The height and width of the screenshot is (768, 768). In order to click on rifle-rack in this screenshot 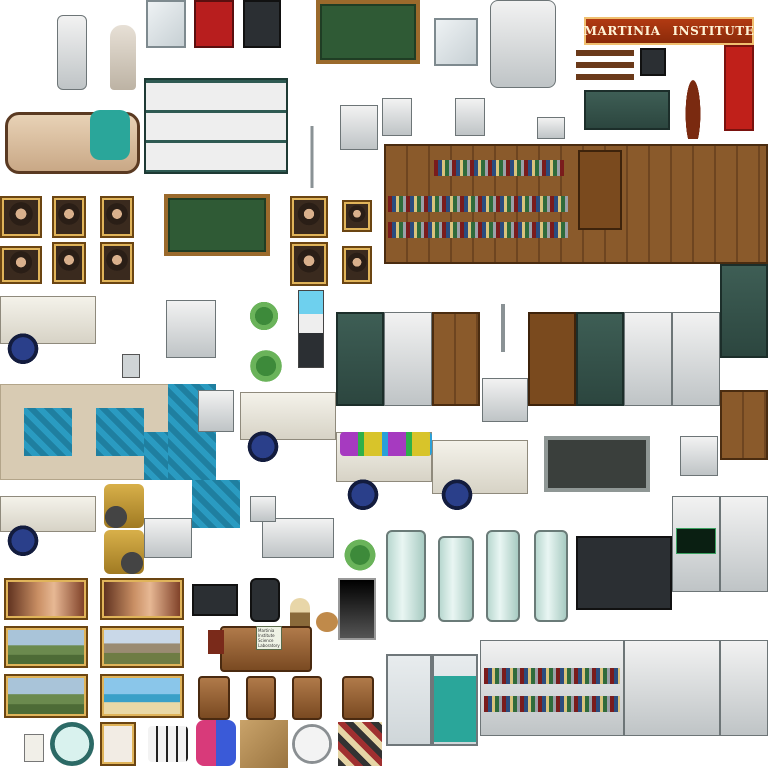, I will do `click(605, 68)`.